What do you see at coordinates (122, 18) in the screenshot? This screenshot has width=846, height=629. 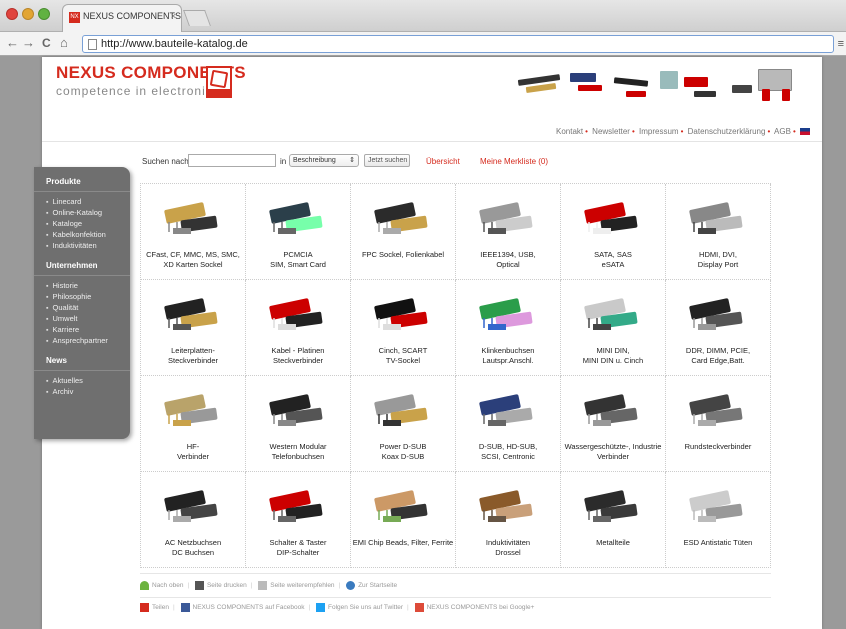 I see `browser-tab: NX NEXUS COMPONENTS – Onli ×` at bounding box center [122, 18].